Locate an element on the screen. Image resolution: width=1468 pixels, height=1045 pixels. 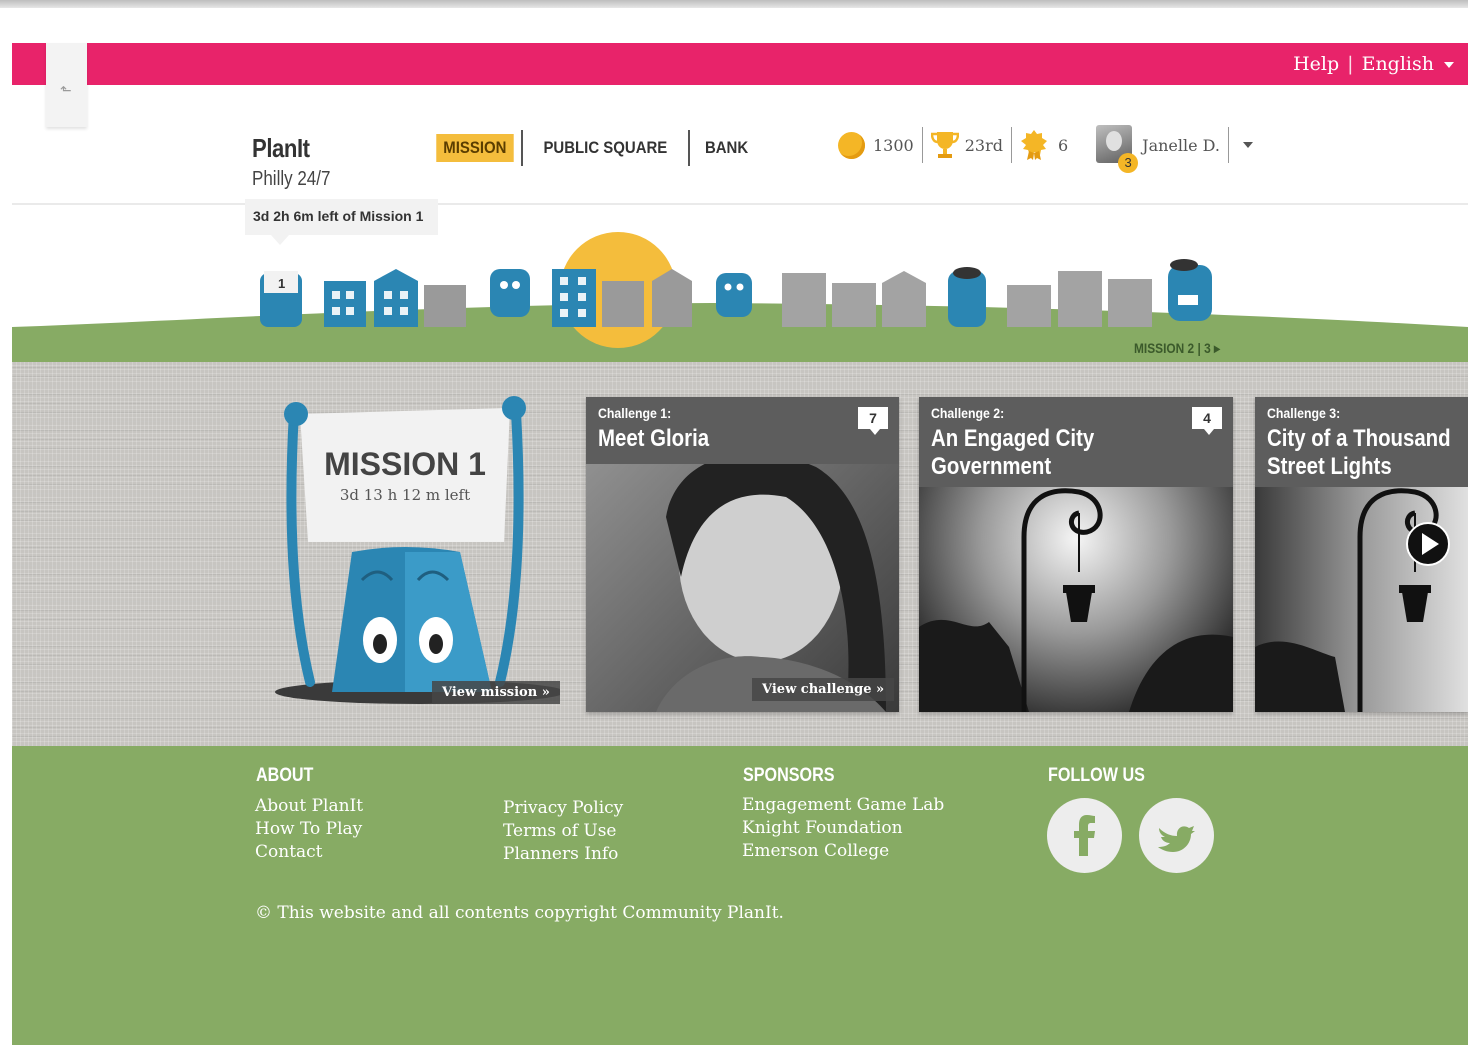
footer-link-how-to-play: How To Play is located at coordinates (309, 829).